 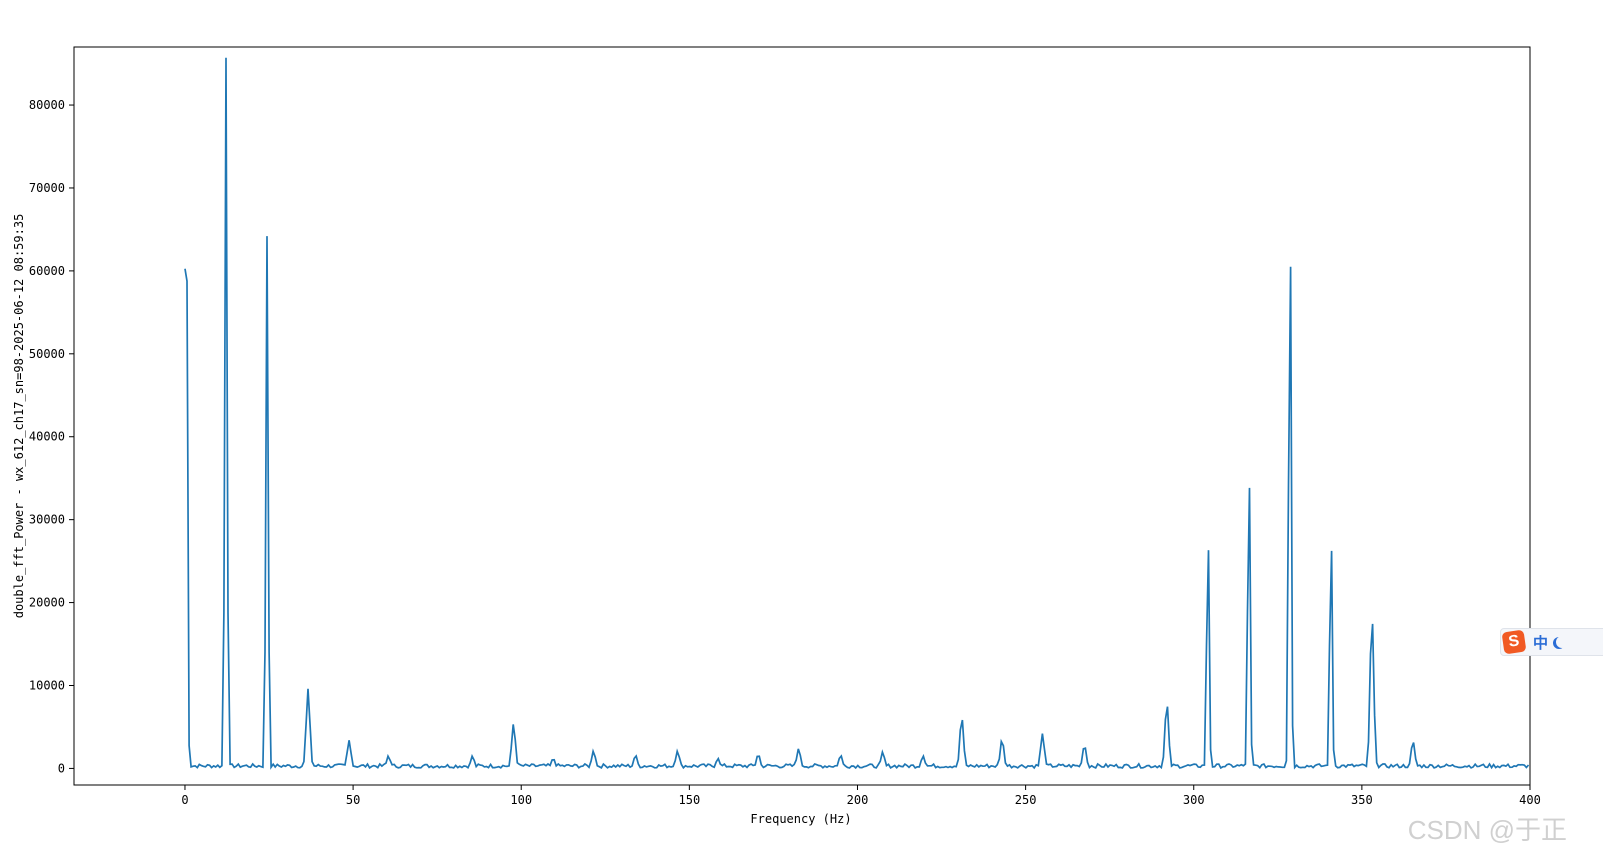 I want to click on x-tick-label: 0, so click(x=184, y=800).